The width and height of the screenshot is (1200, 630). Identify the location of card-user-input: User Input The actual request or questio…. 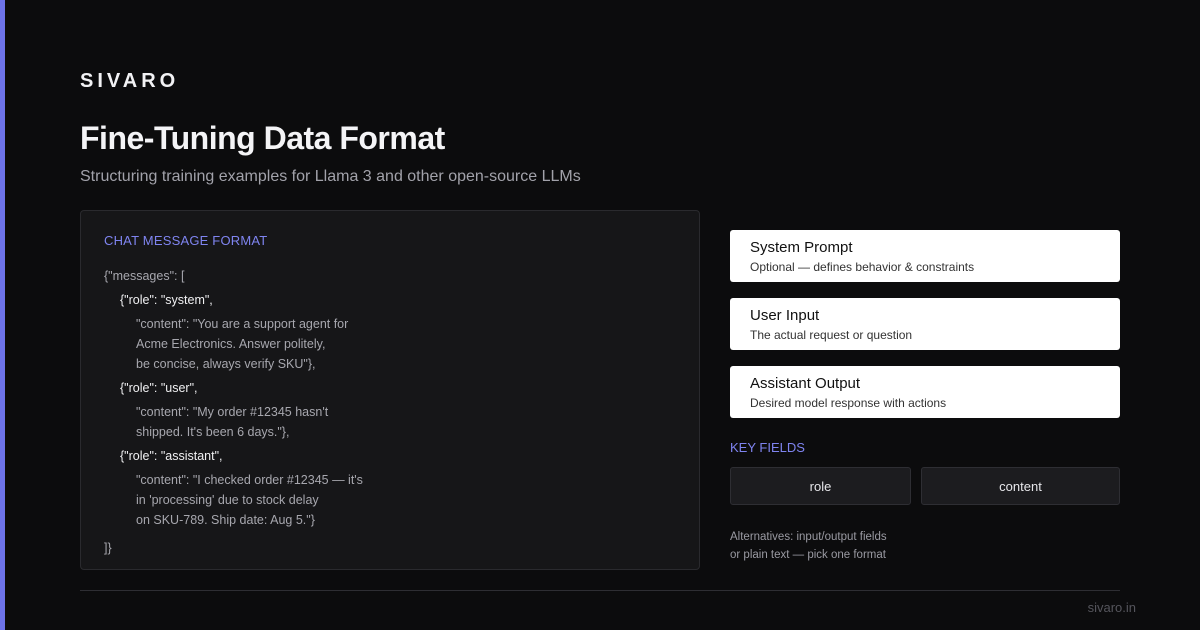
(925, 324).